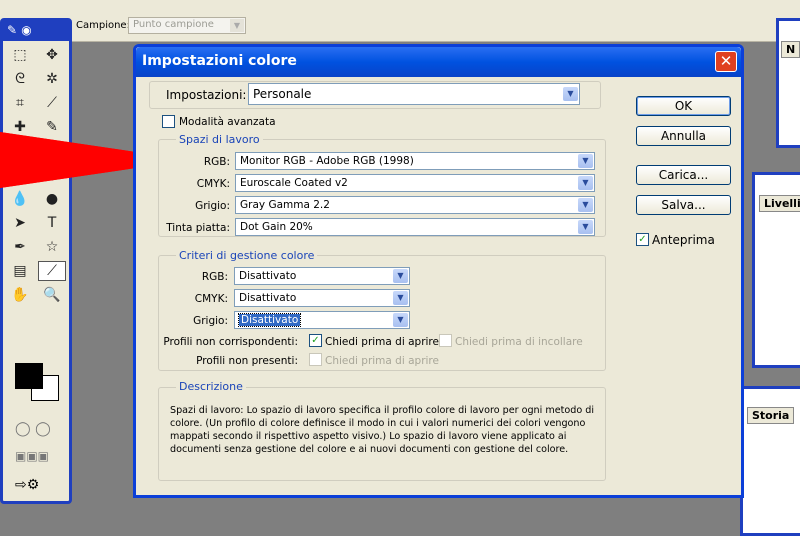  What do you see at coordinates (103, 25) in the screenshot?
I see `sample-label: Campione:` at bounding box center [103, 25].